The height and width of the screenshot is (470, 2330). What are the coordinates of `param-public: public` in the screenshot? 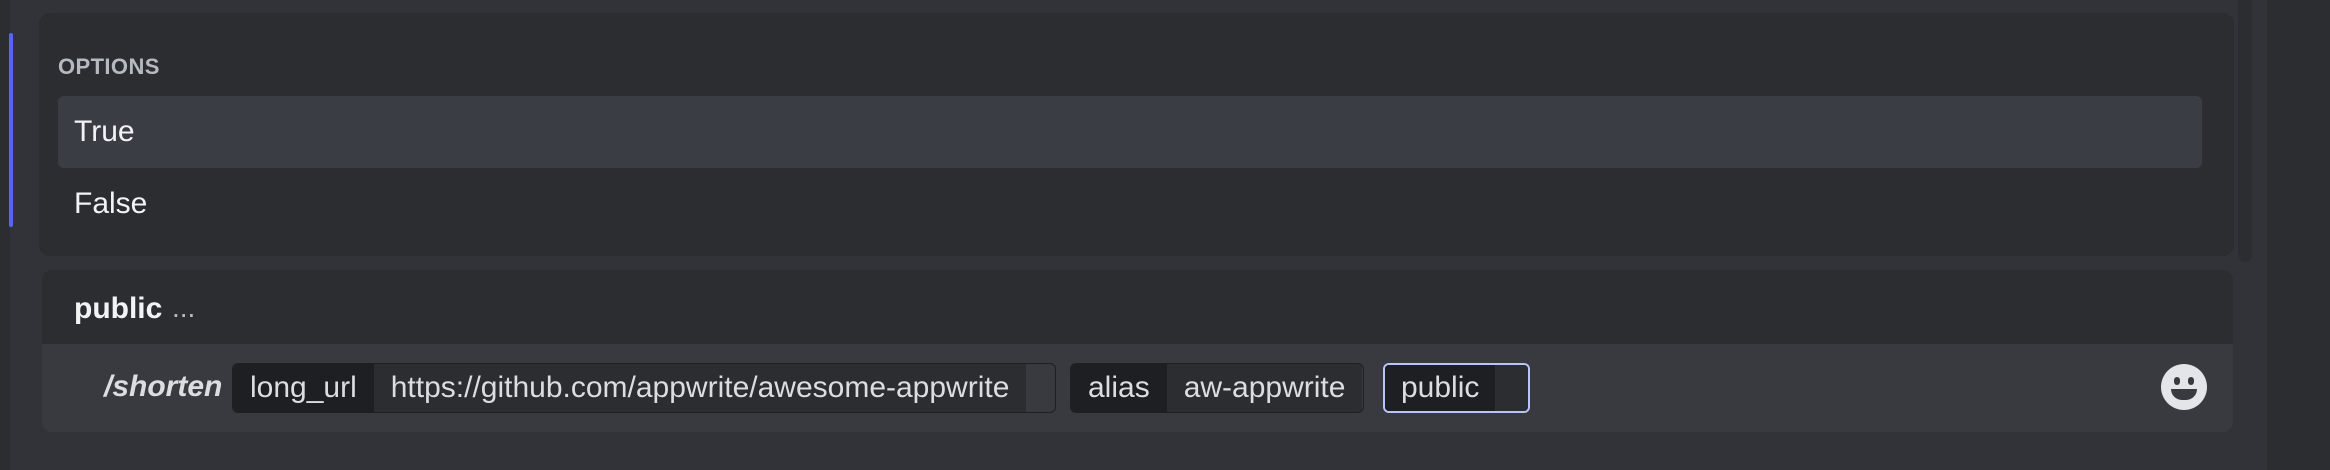 It's located at (1456, 388).